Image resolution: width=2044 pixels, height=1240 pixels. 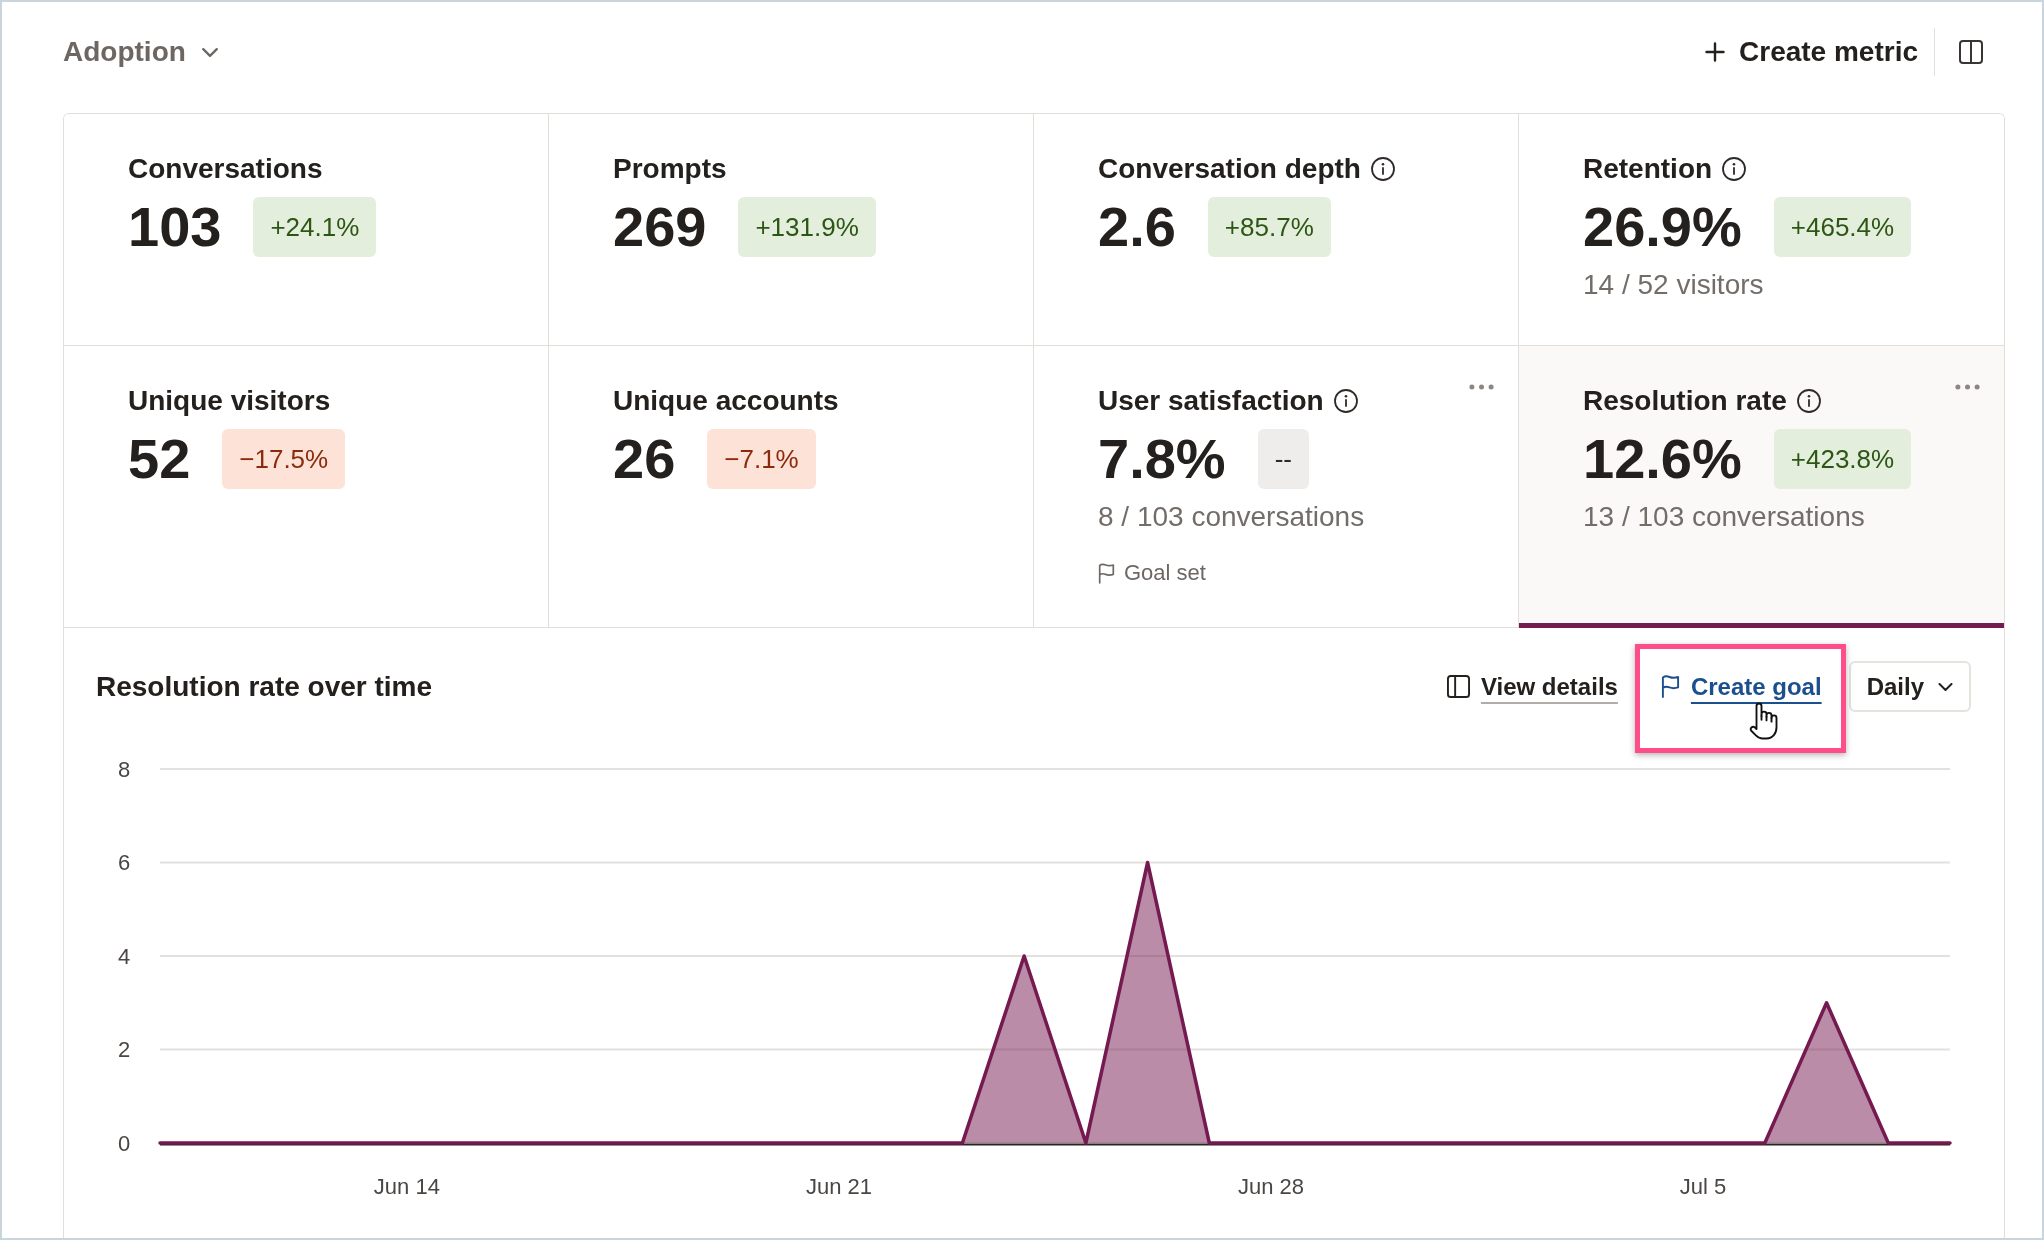 What do you see at coordinates (124, 769) in the screenshot?
I see `y-axis-label: 8` at bounding box center [124, 769].